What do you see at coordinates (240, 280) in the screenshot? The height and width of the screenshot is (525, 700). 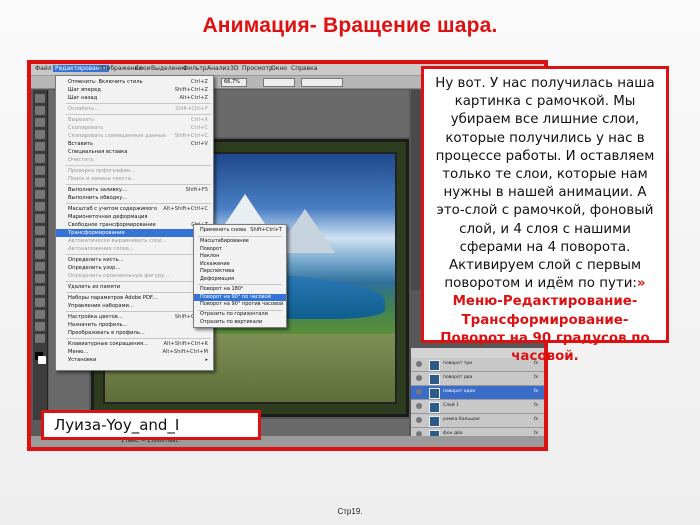 I see `submenu-item: Деформация` at bounding box center [240, 280].